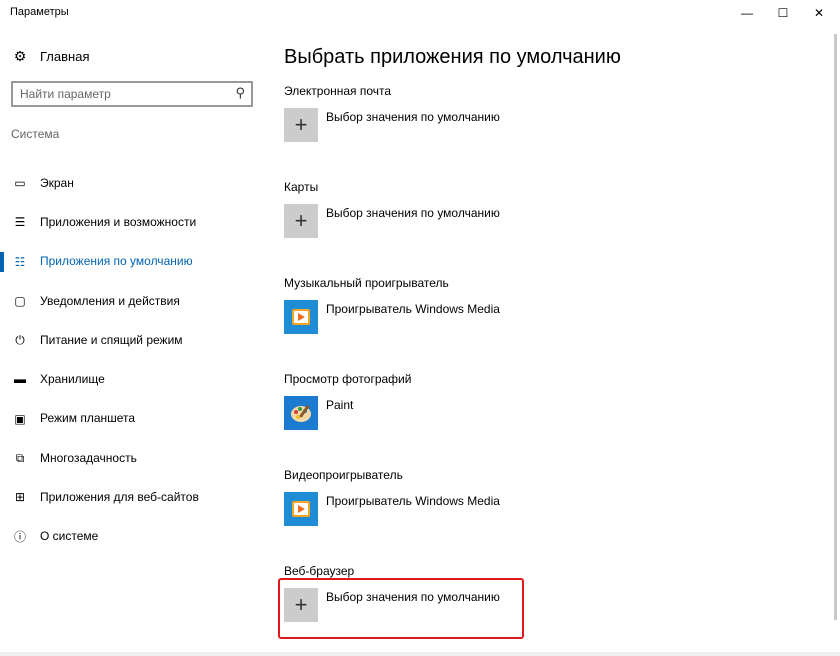 The height and width of the screenshot is (656, 840). What do you see at coordinates (132, 536) in the screenshot?
I see `sidebar-item: ⓘ О системе` at bounding box center [132, 536].